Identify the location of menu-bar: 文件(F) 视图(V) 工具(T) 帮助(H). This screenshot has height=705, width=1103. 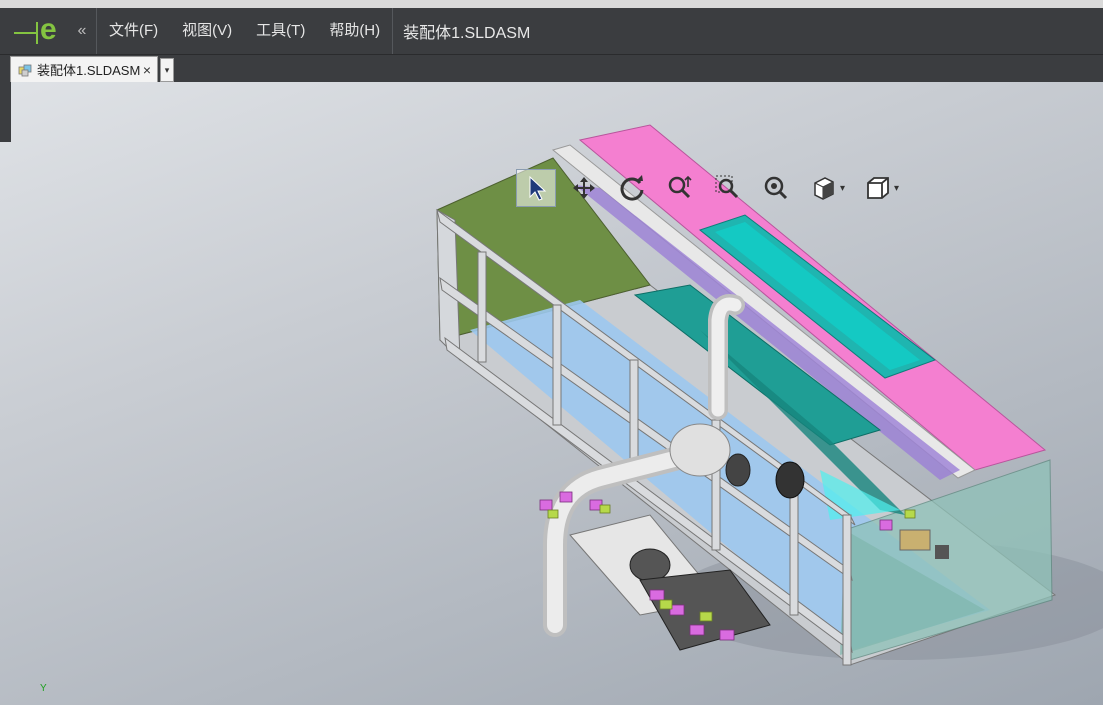
(244, 31).